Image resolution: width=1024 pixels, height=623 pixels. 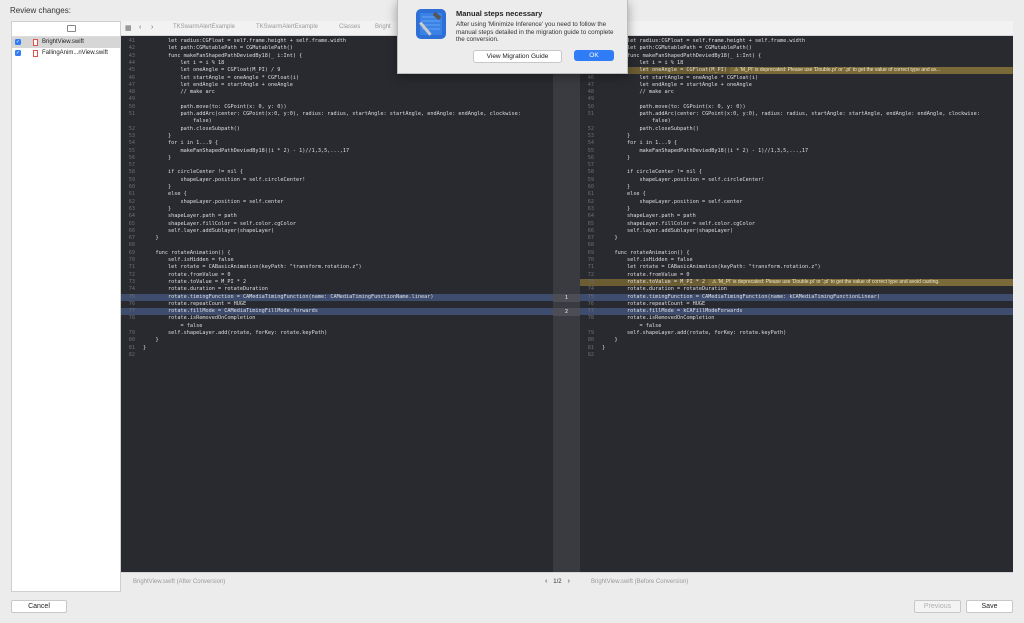 I want to click on file-item-fallinganimation: ✓ FallingAnim...nView.swift, so click(x=66, y=53).